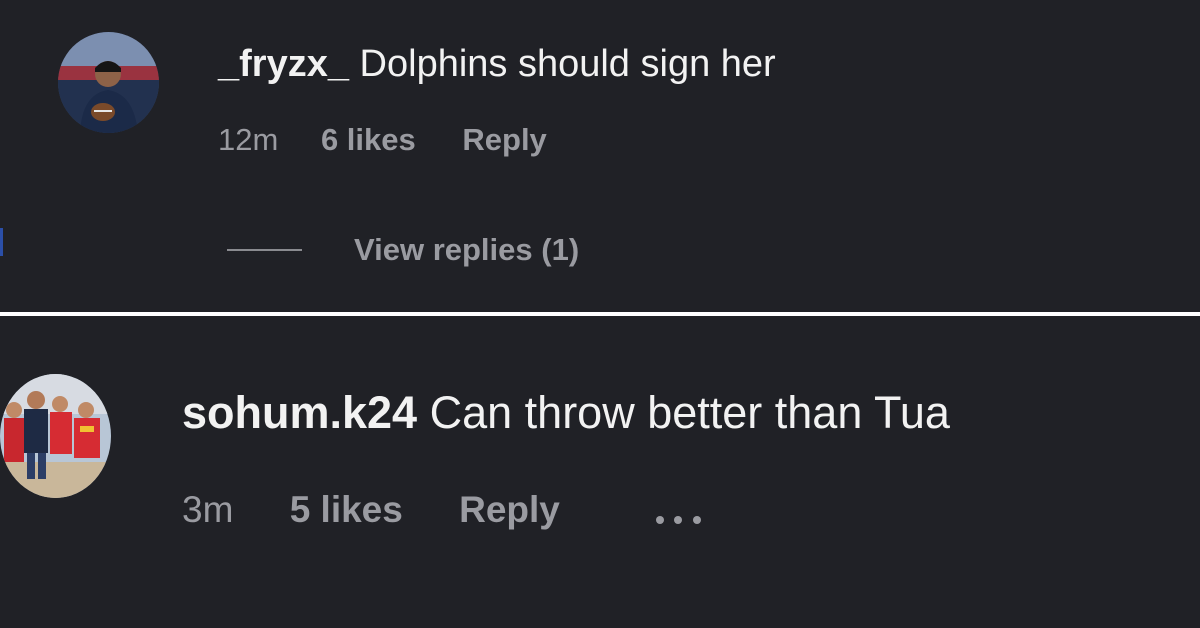 The width and height of the screenshot is (1200, 628). I want to click on likes-count: 5 likes, so click(346, 510).